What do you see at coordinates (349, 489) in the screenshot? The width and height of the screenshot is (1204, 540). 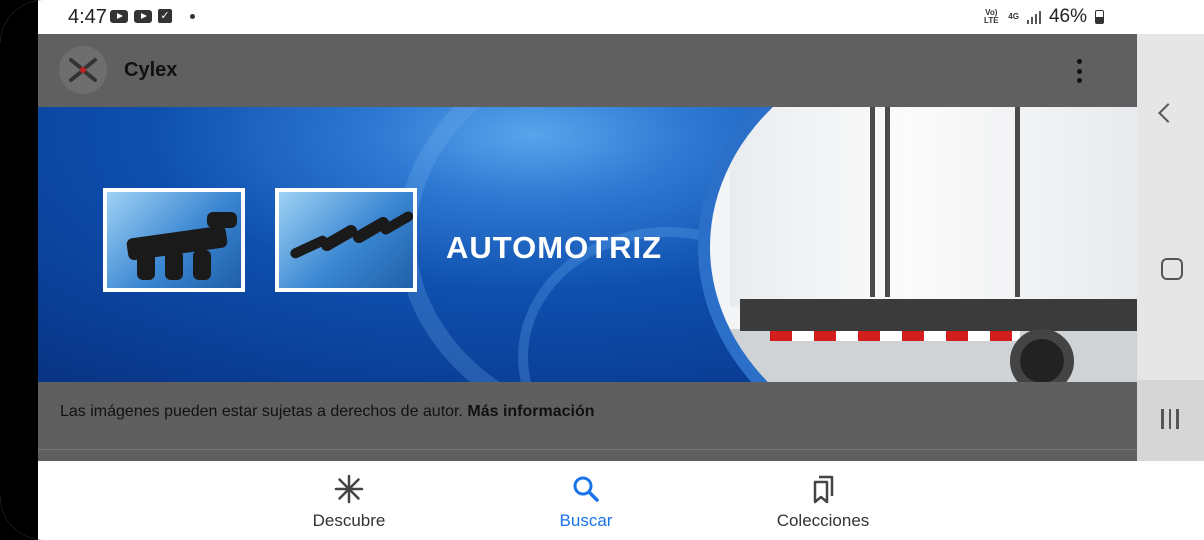 I see `asterisk-icon` at bounding box center [349, 489].